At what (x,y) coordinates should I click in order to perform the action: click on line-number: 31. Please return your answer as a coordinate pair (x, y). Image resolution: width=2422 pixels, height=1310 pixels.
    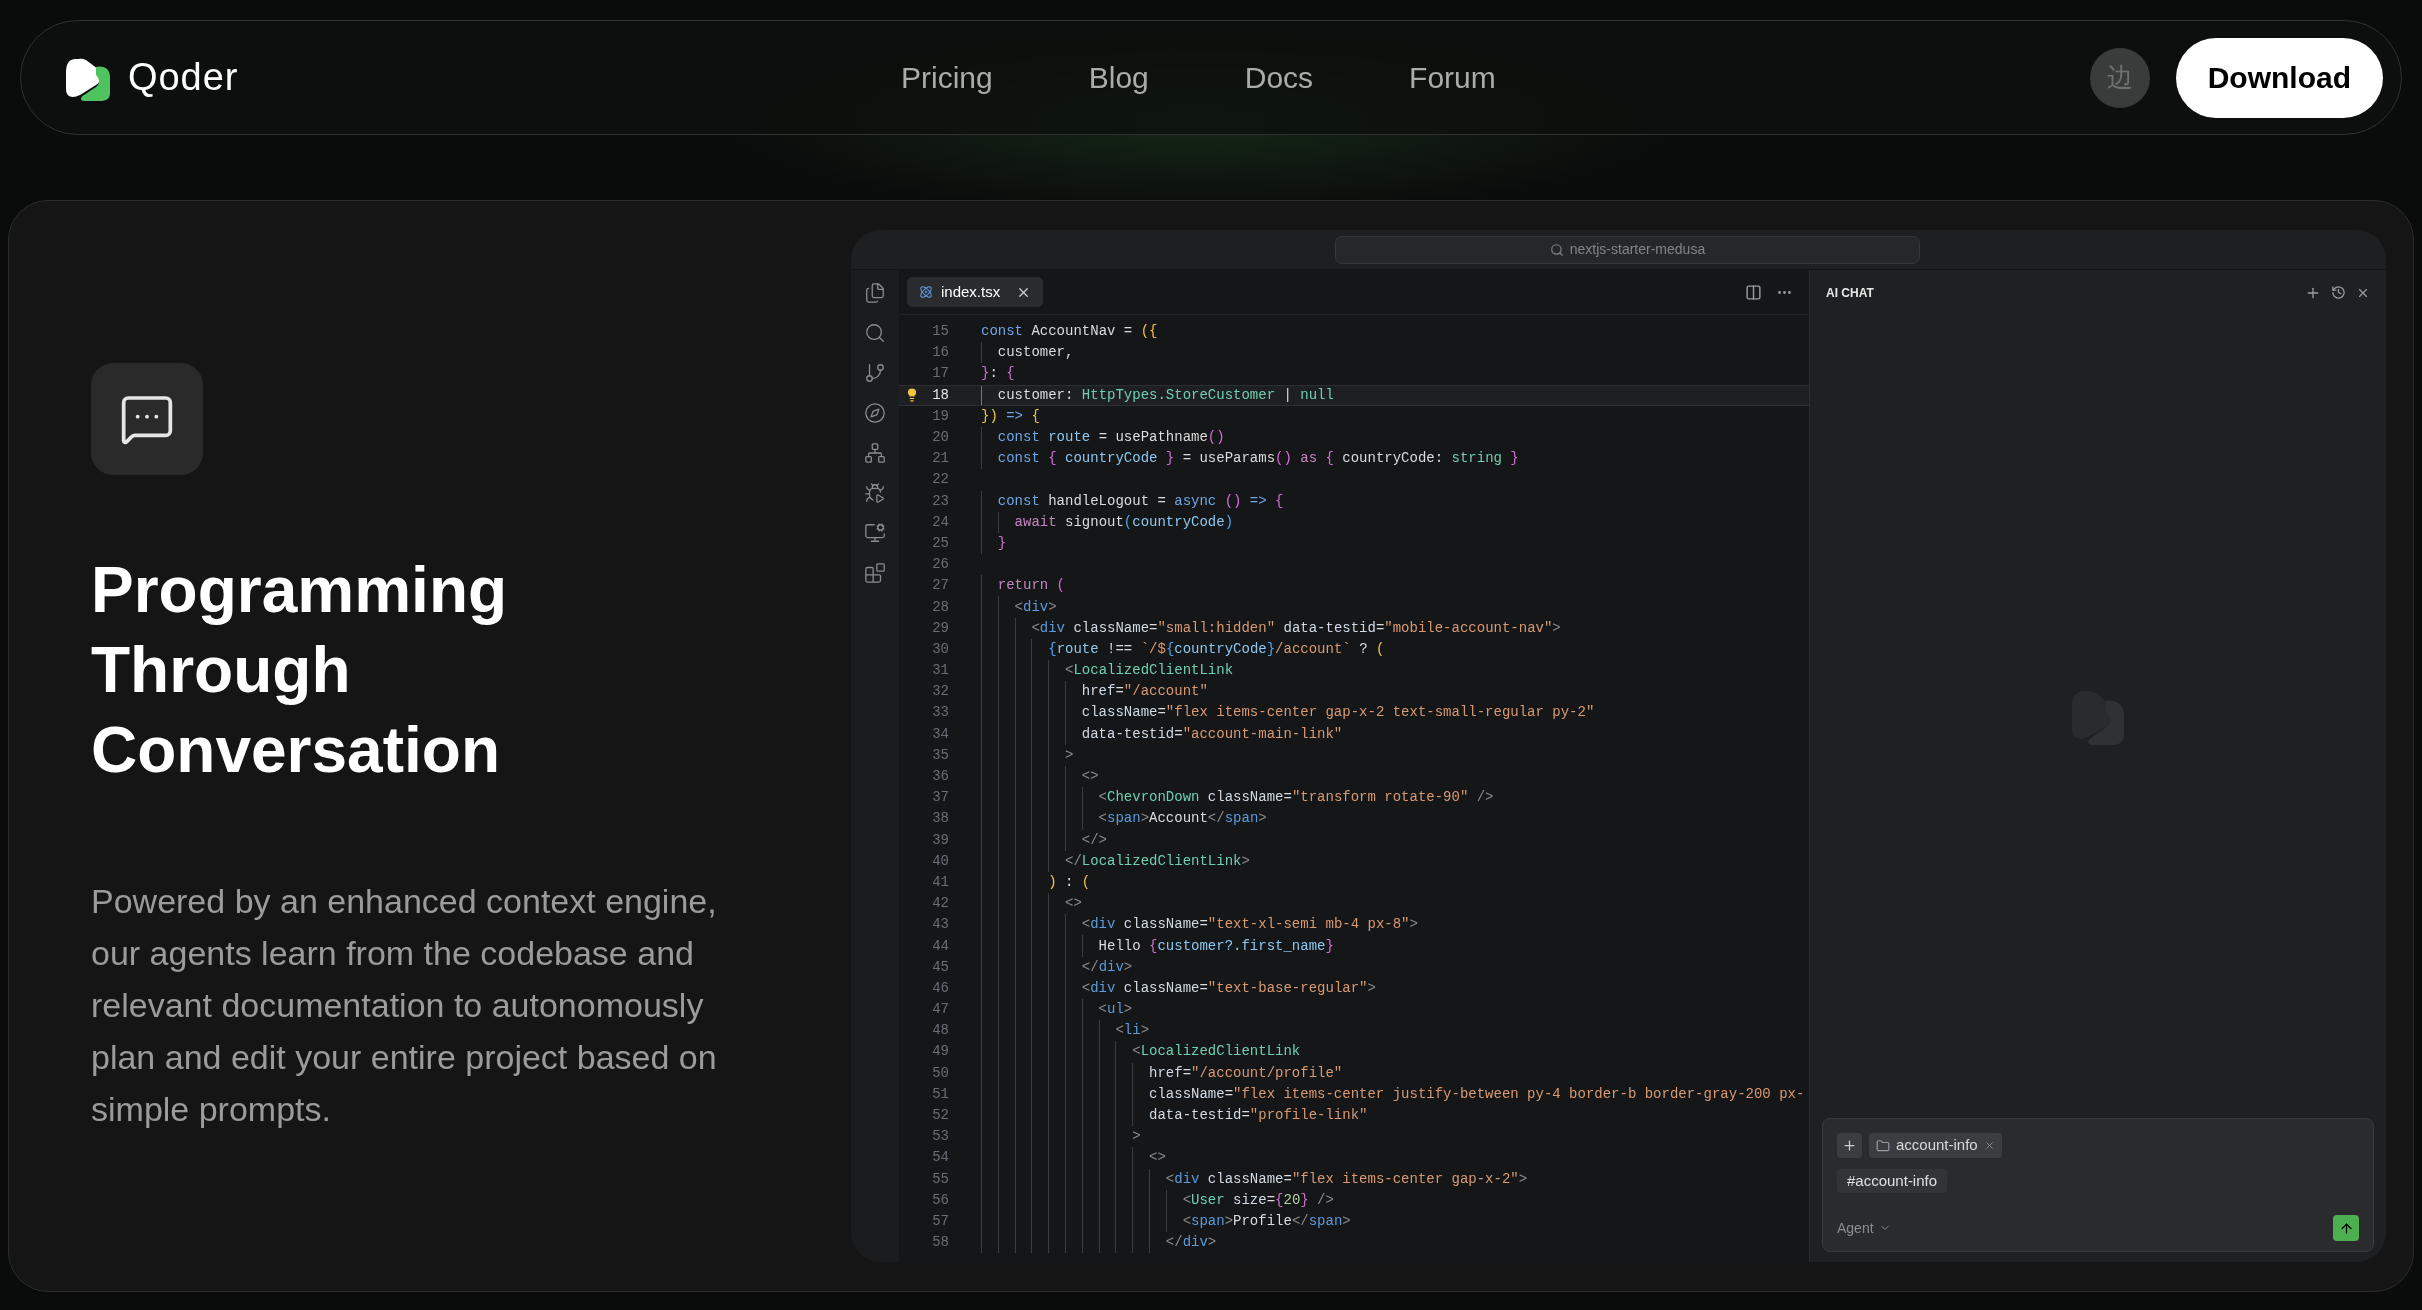
    Looking at the image, I should click on (940, 671).